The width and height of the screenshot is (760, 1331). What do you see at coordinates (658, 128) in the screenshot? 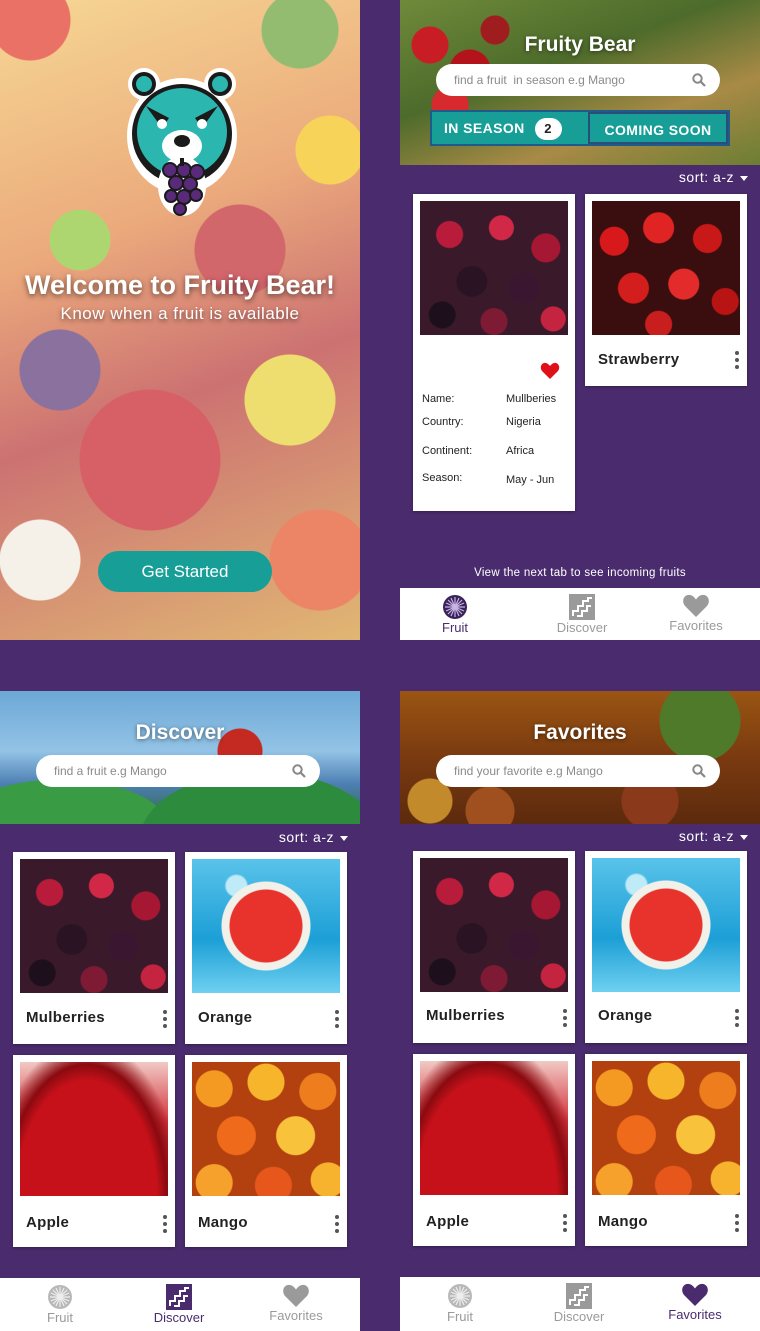
I see `tab-coming-soon: COMING SOON` at bounding box center [658, 128].